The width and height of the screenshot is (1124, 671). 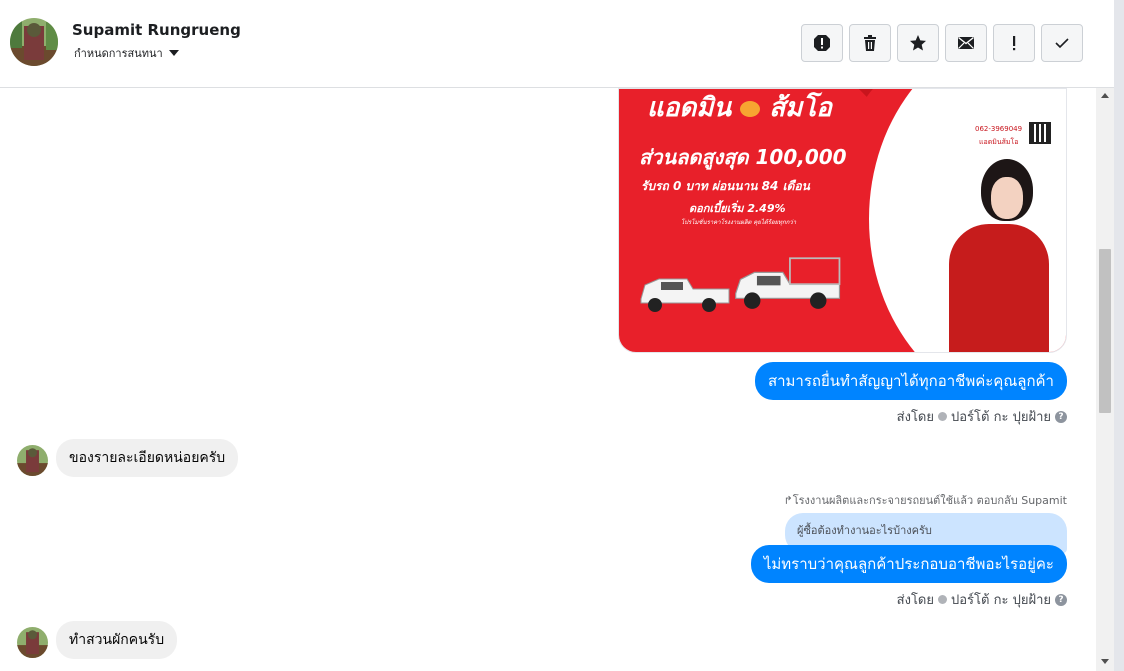 I want to click on pickup-truck-icon, so click(x=685, y=295).